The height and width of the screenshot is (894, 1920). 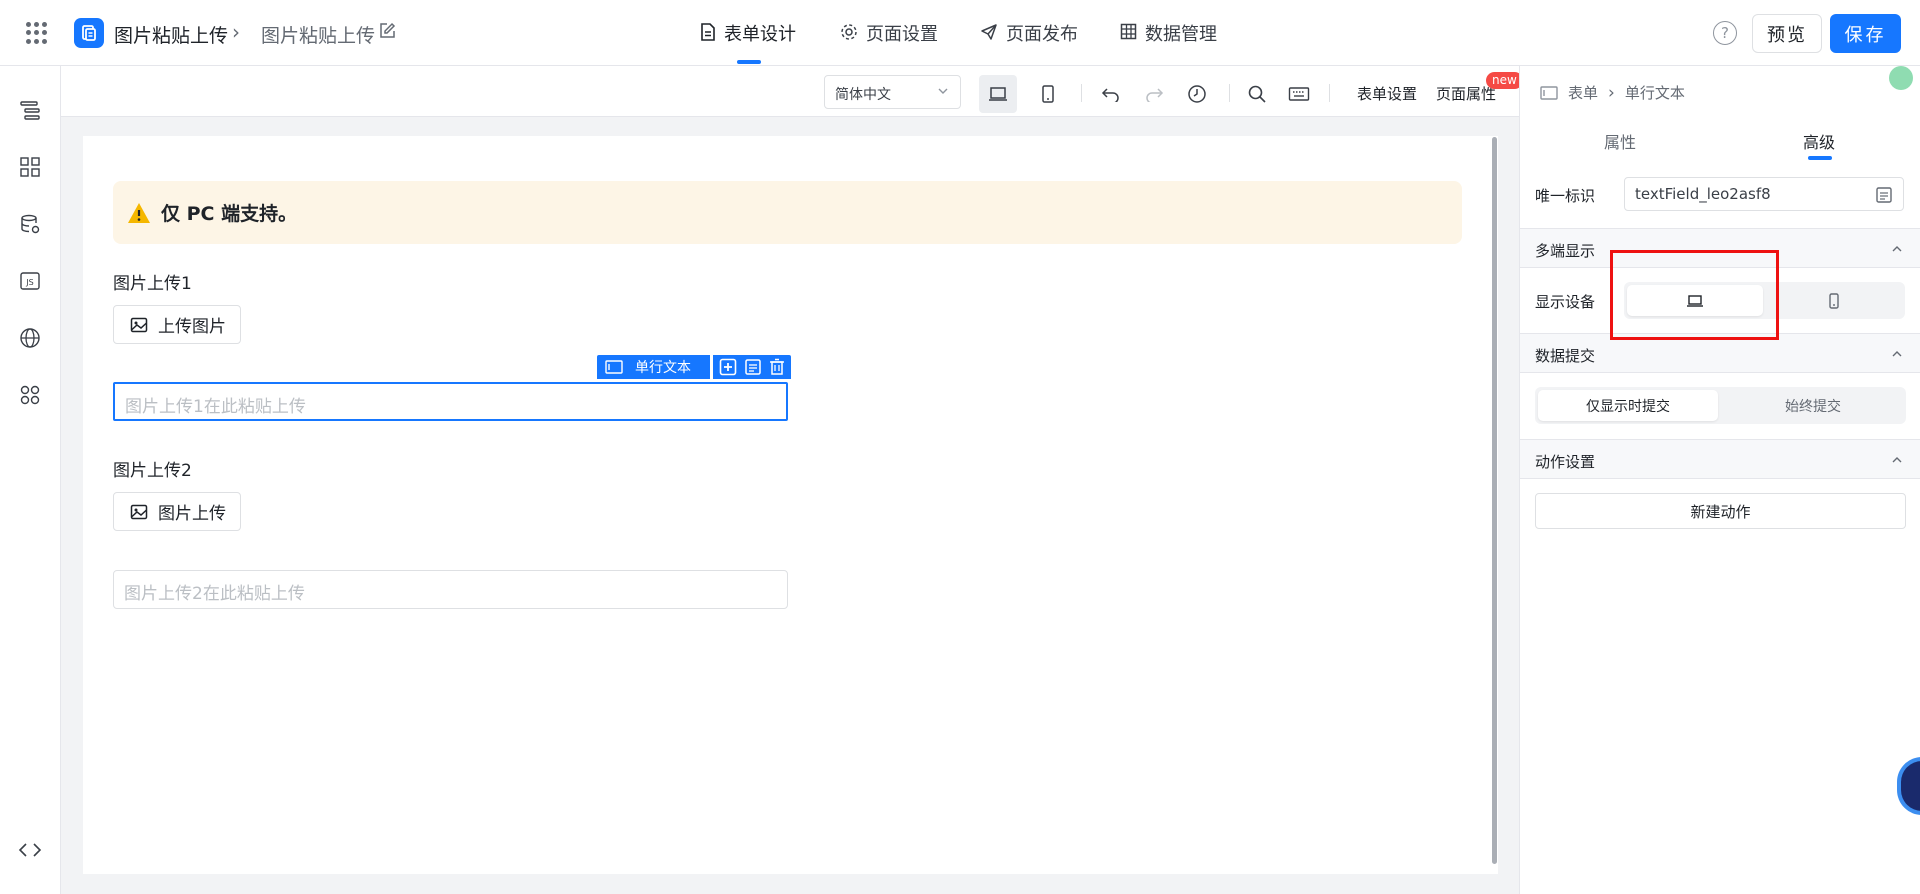 I want to click on upload-button-label: 上传图片, so click(x=192, y=327).